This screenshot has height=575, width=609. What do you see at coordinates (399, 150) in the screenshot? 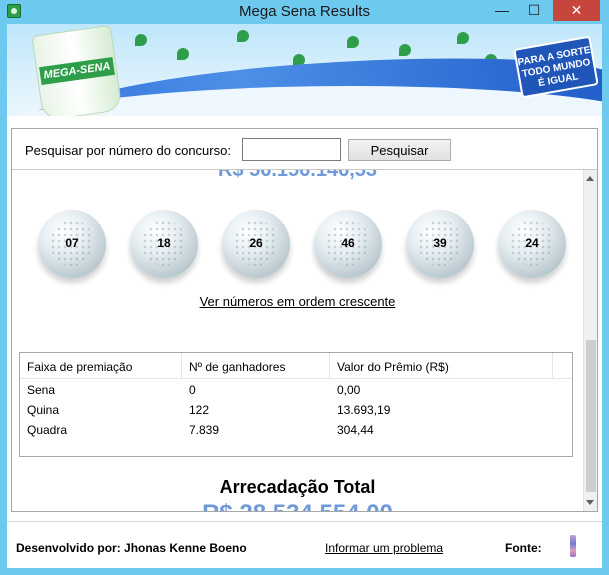
I see `search-button: Pesquisar` at bounding box center [399, 150].